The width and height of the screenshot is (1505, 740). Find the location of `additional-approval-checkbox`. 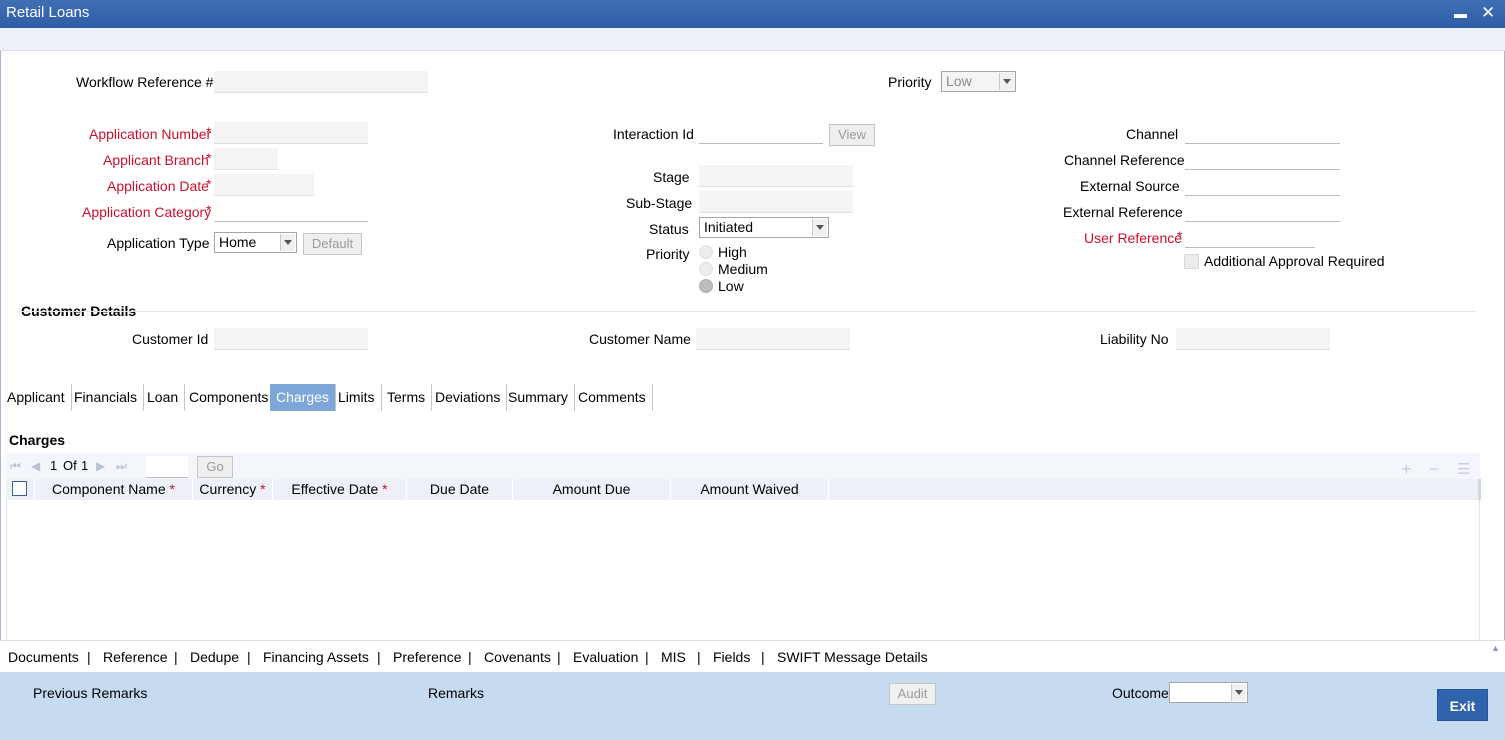

additional-approval-checkbox is located at coordinates (1191, 261).